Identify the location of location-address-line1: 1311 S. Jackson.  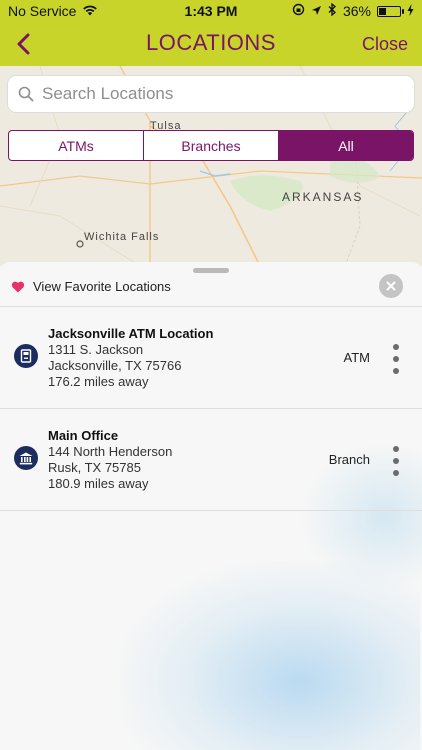
(96, 349).